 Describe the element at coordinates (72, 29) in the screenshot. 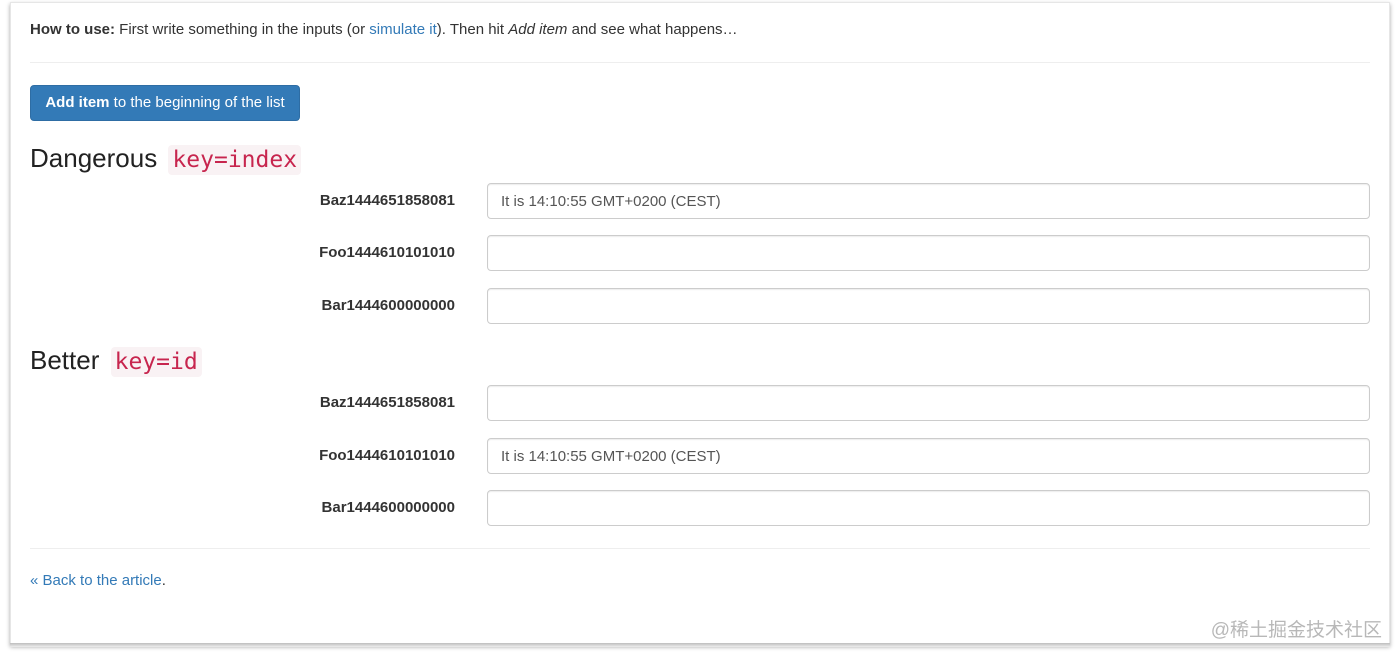

I see `usage-label: How to use:` at that location.